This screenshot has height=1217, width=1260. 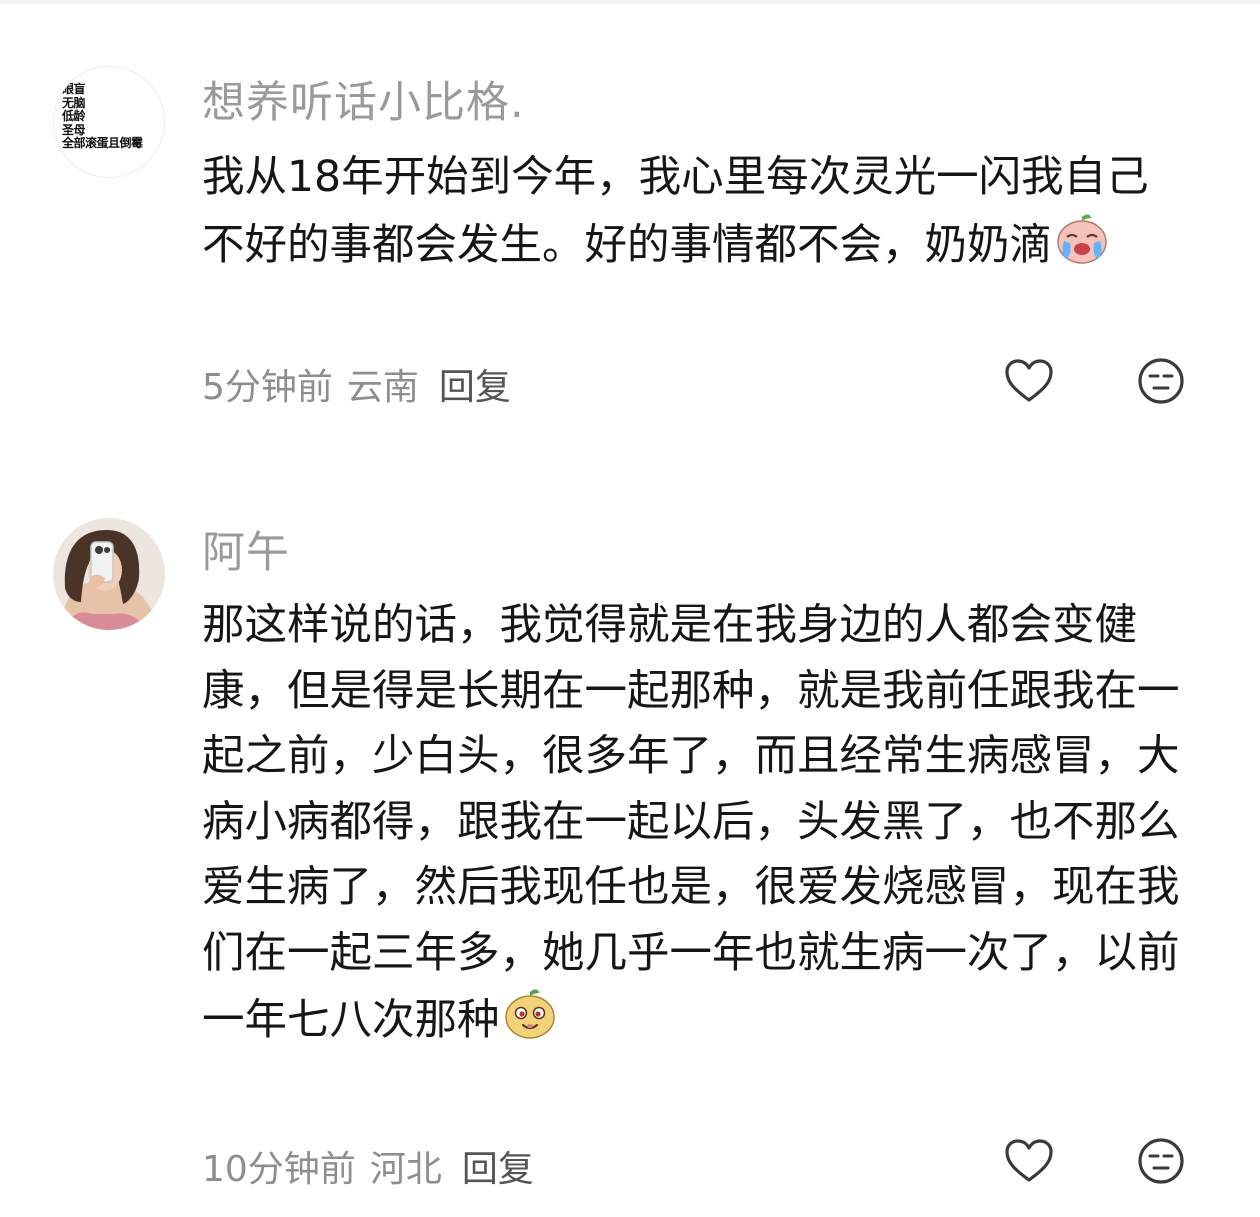 I want to click on comment-location: 河北, so click(x=405, y=1169).